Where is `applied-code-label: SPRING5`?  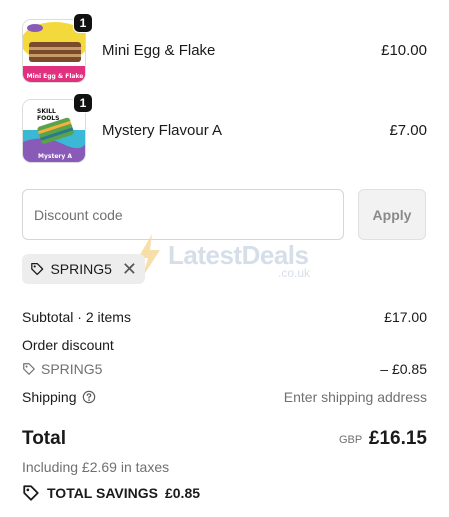 applied-code-label: SPRING5 is located at coordinates (81, 269).